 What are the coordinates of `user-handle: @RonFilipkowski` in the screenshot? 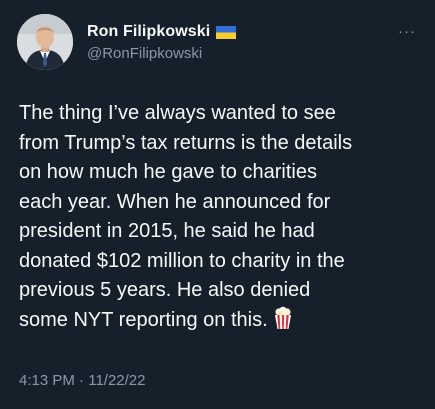 It's located at (144, 53).